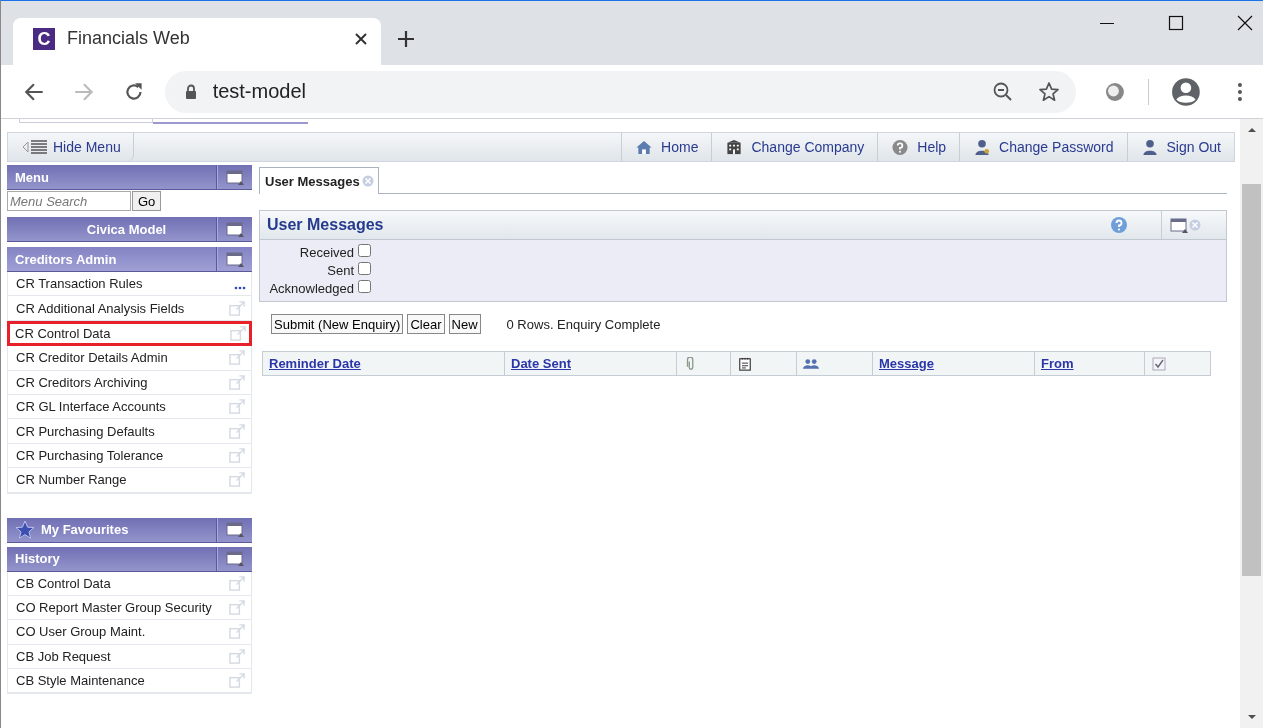  Describe the element at coordinates (1057, 363) in the screenshot. I see `column-sort-link: From` at that location.